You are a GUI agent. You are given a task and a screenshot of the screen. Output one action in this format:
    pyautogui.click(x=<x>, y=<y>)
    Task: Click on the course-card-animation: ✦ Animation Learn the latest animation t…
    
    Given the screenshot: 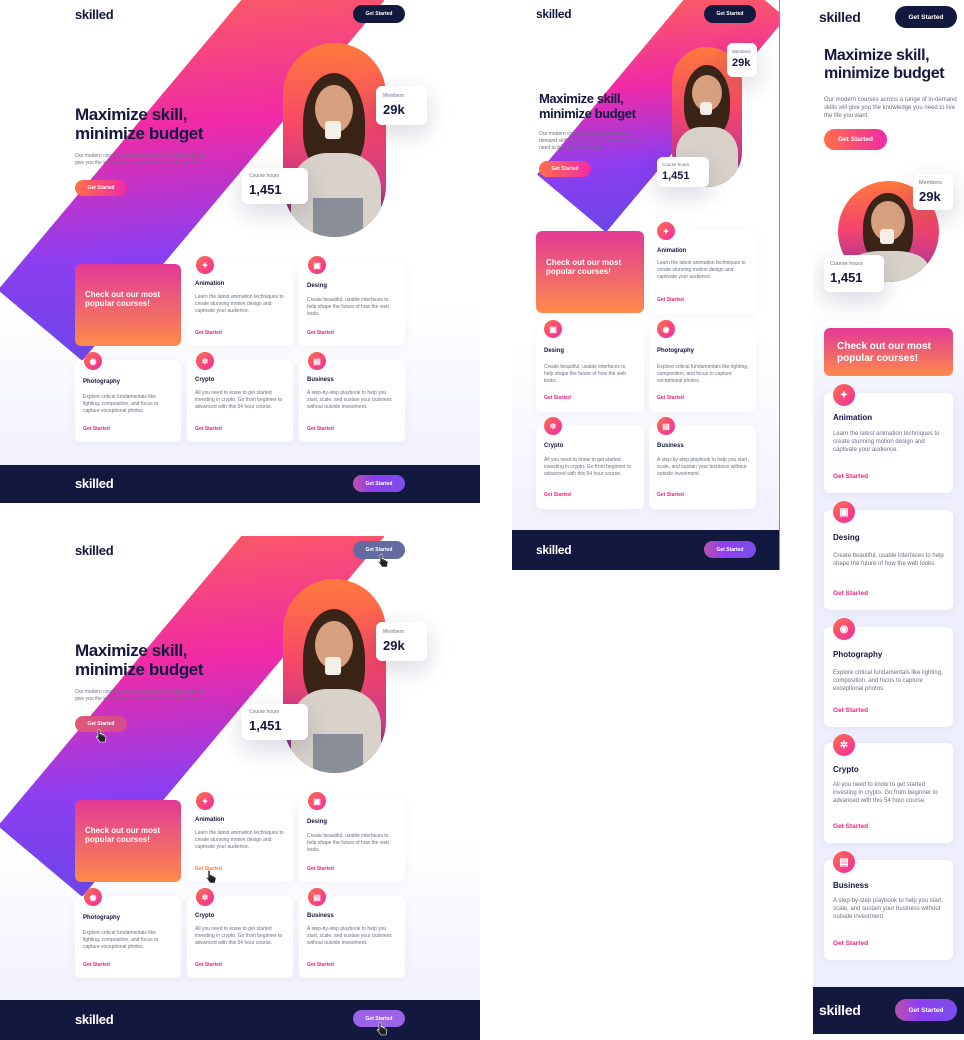 What is the action you would take?
    pyautogui.click(x=240, y=838)
    